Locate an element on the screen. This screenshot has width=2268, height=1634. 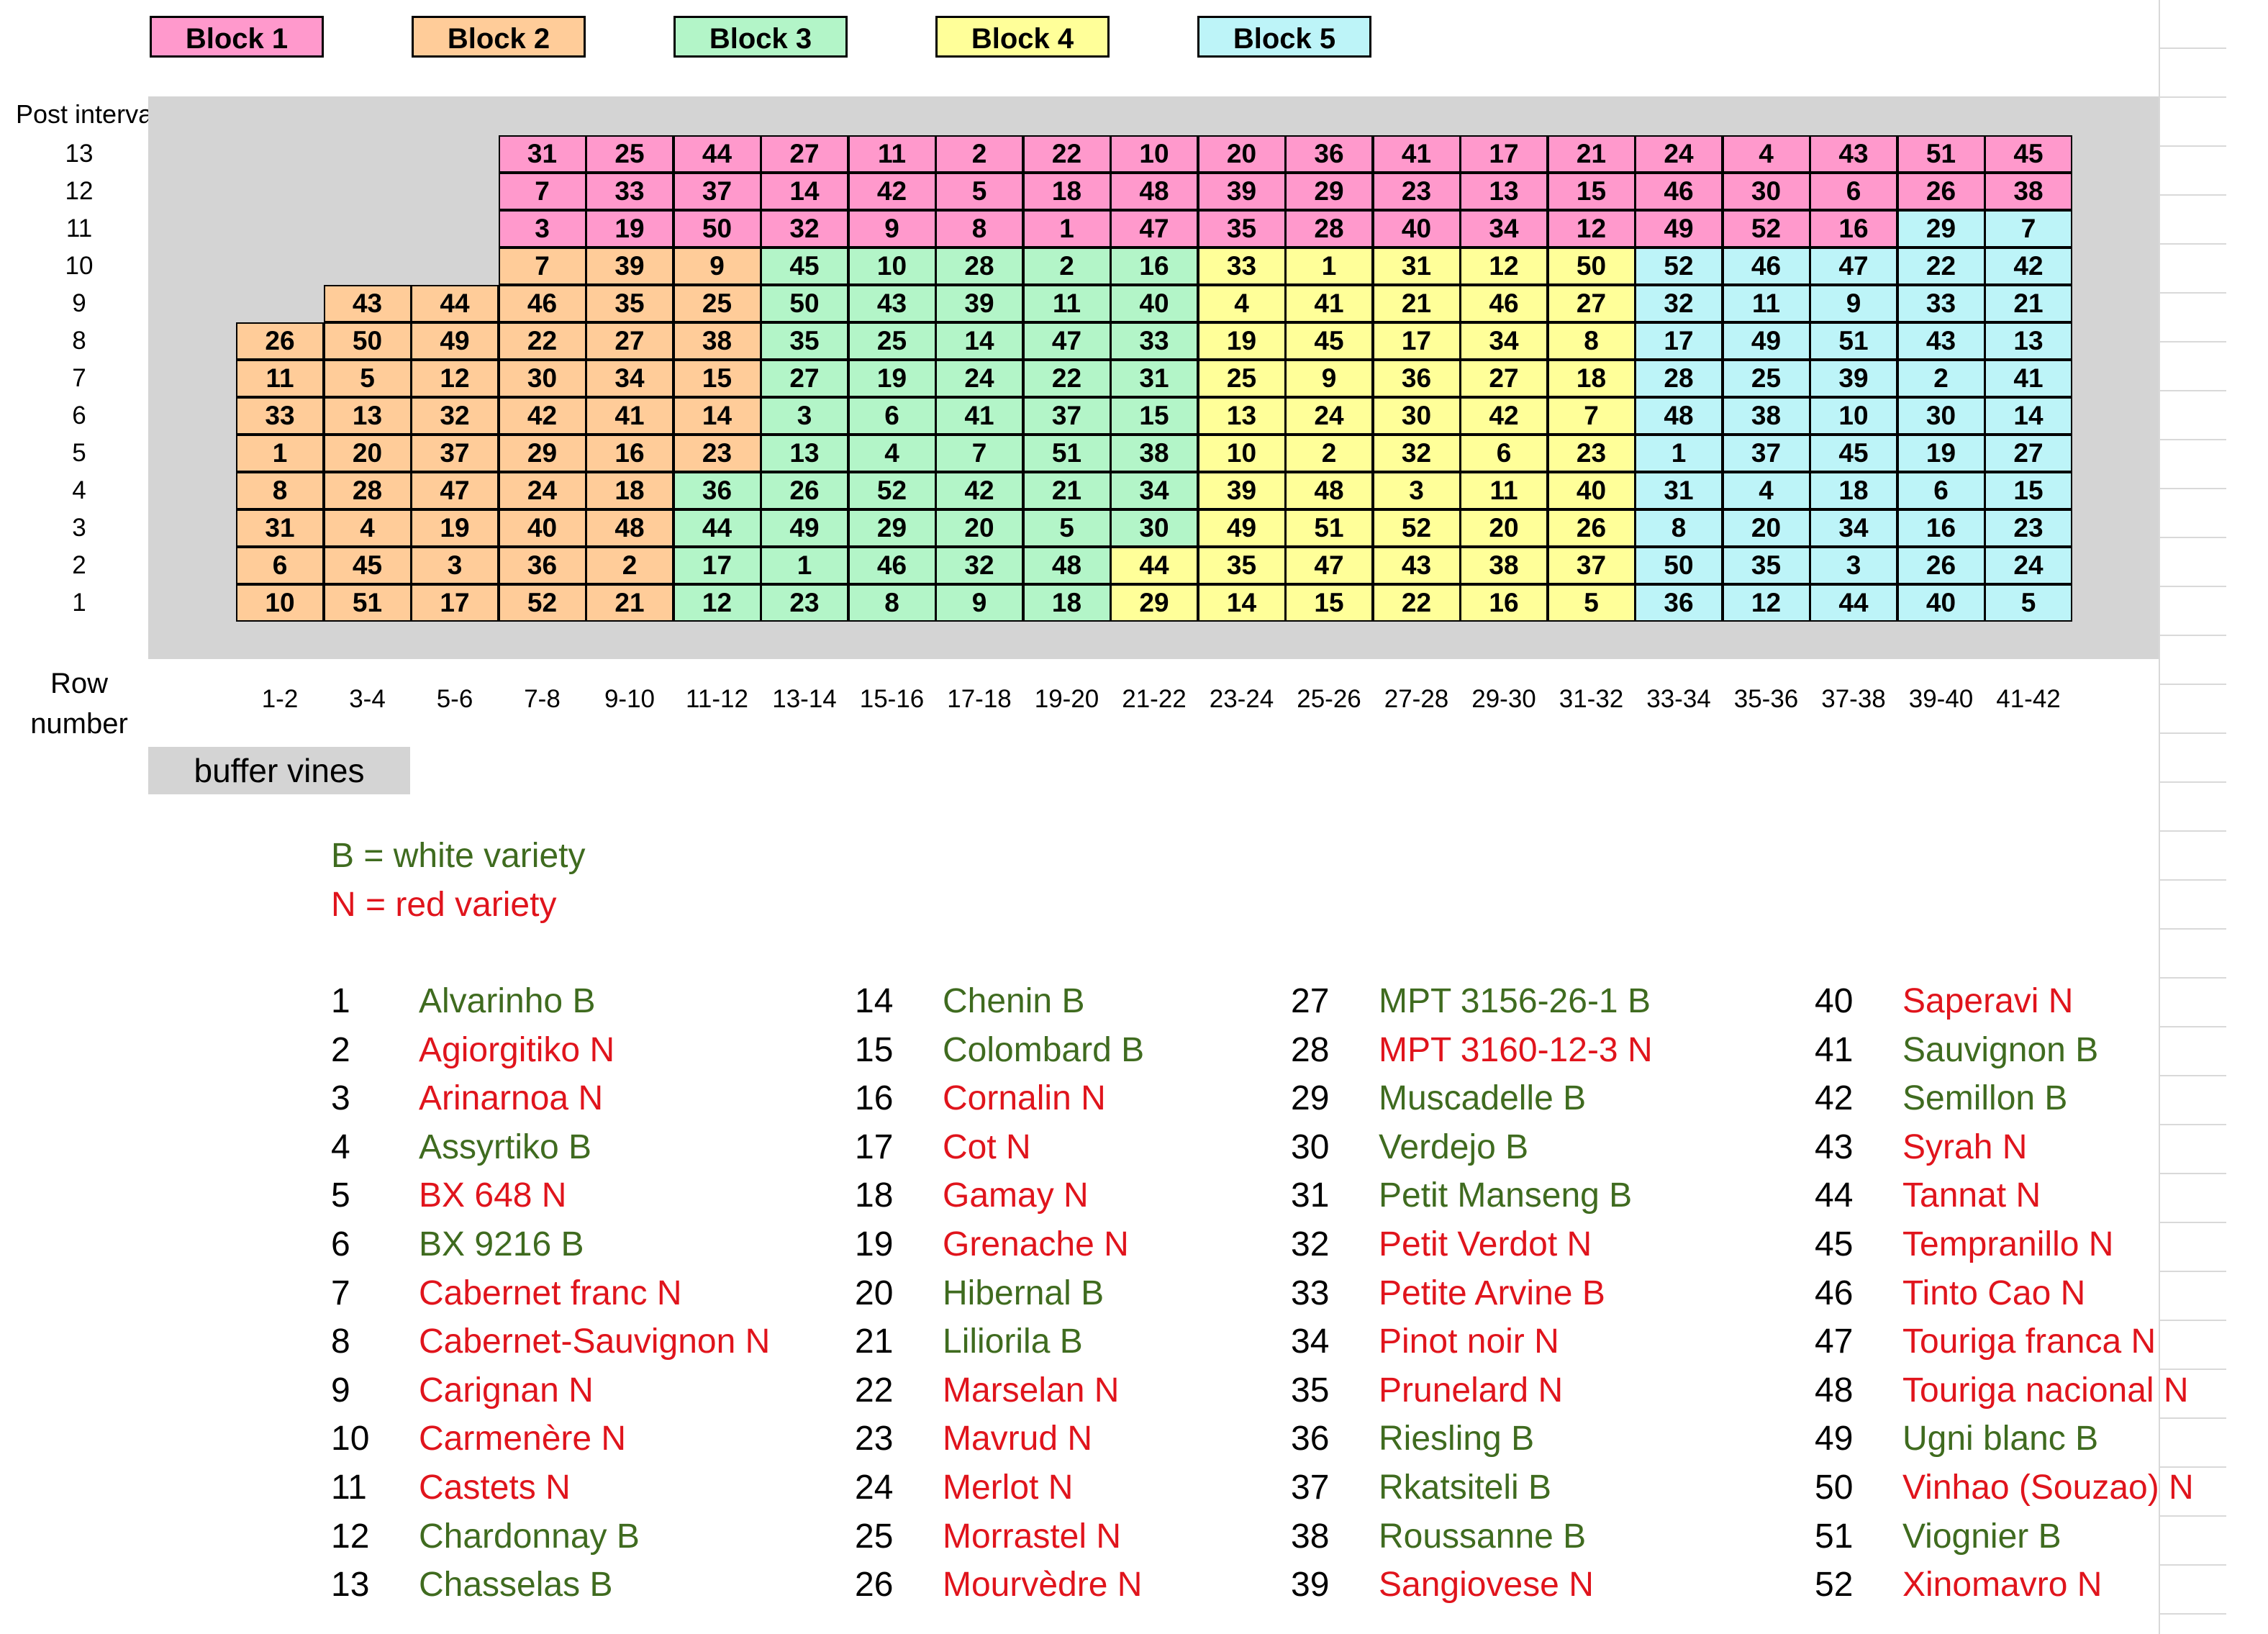
variety-number: 39 is located at coordinates (1310, 1585).